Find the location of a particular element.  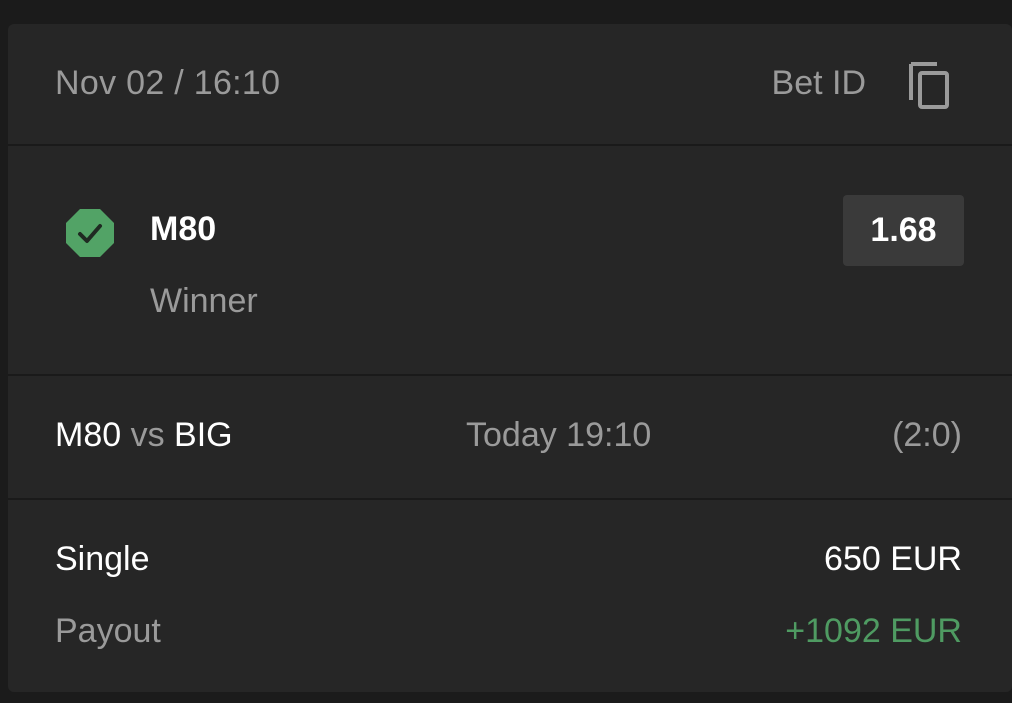

bet-datetime: Nov 02 / 16:10 is located at coordinates (168, 83).